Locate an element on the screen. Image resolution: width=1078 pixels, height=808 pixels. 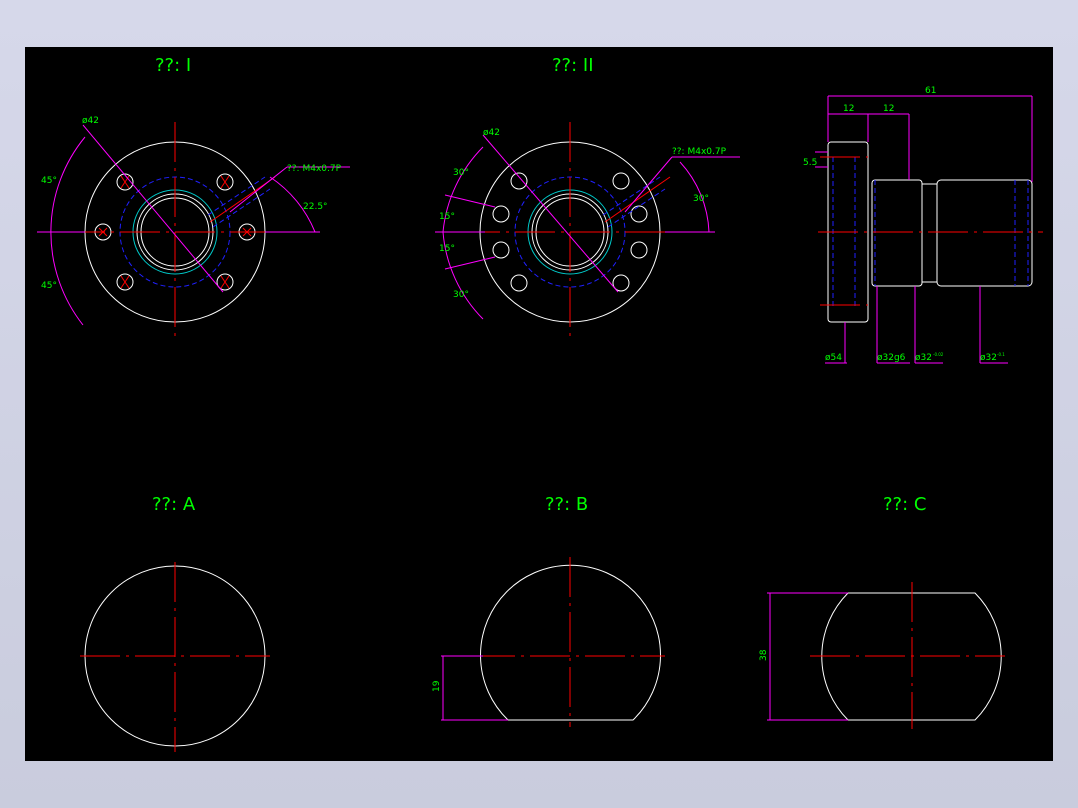
view-b: ??: B 19 is located at coordinates (548, 610).